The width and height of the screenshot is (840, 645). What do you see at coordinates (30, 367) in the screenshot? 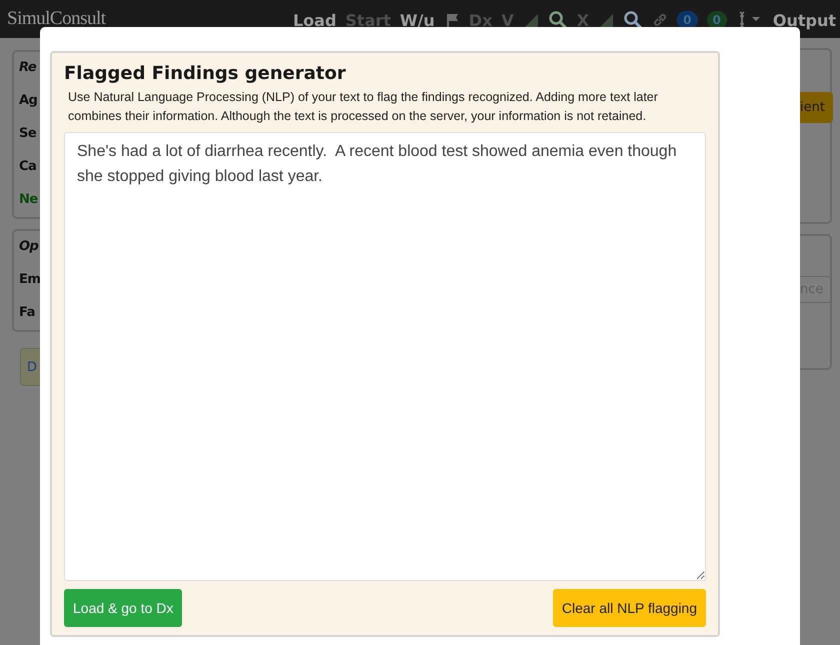
I see `page-button: D` at bounding box center [30, 367].